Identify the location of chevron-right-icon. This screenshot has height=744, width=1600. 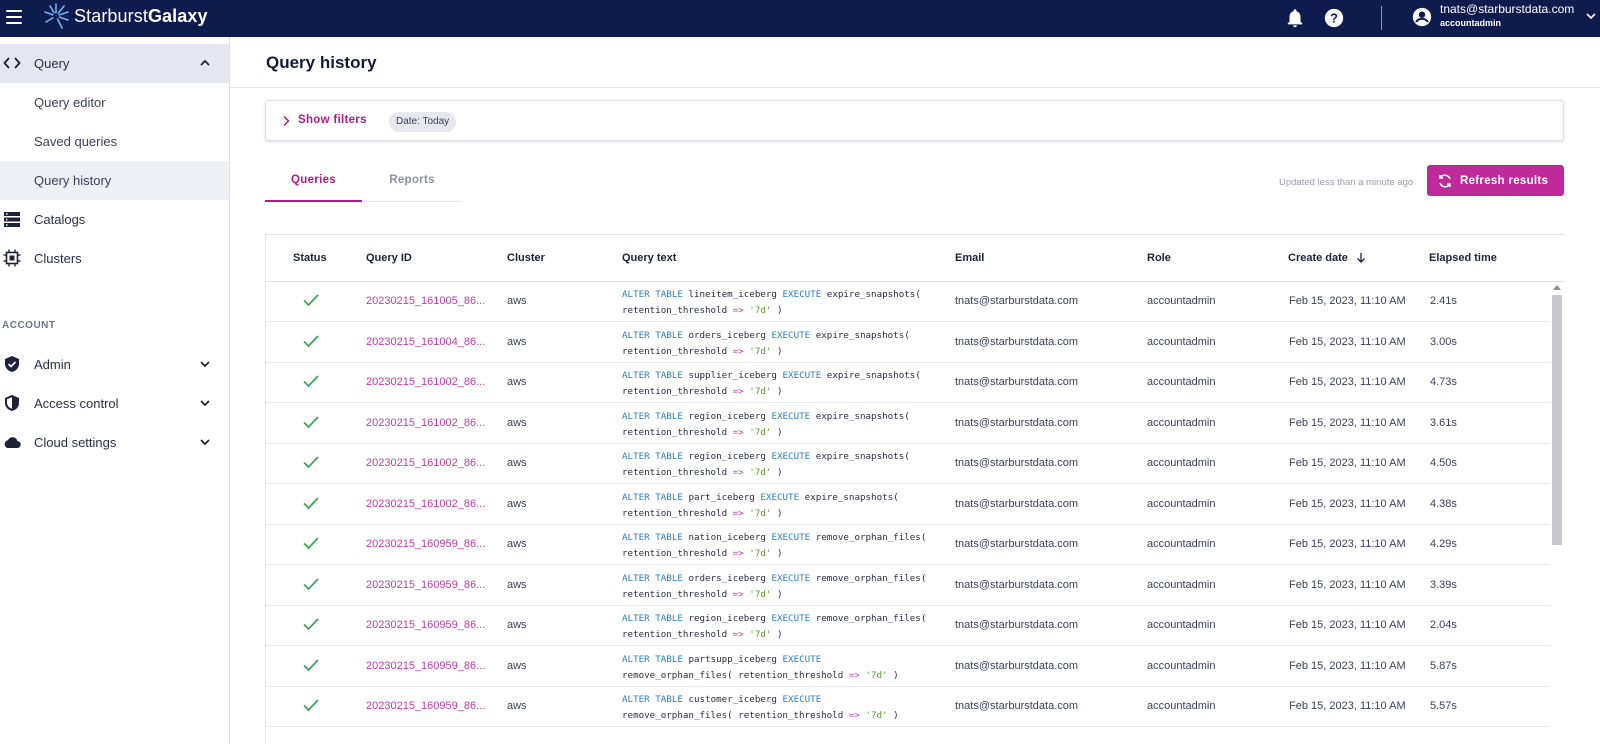
(286, 121).